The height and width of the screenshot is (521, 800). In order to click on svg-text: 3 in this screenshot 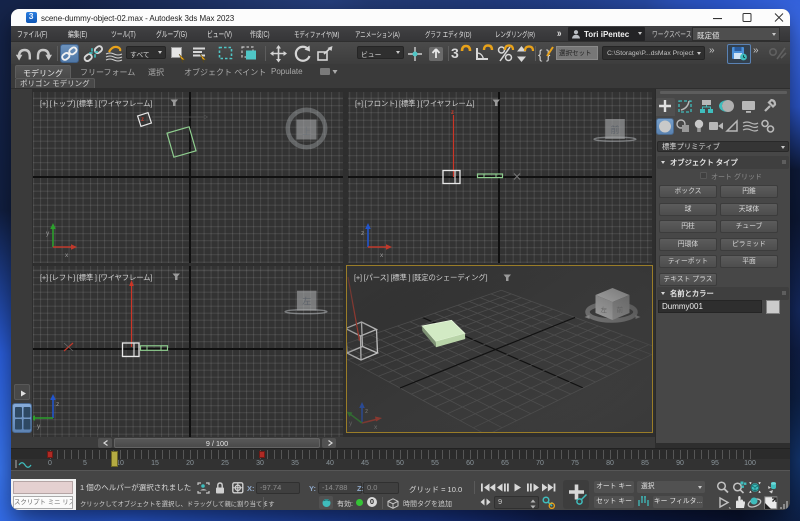, I will do `click(455, 53)`.